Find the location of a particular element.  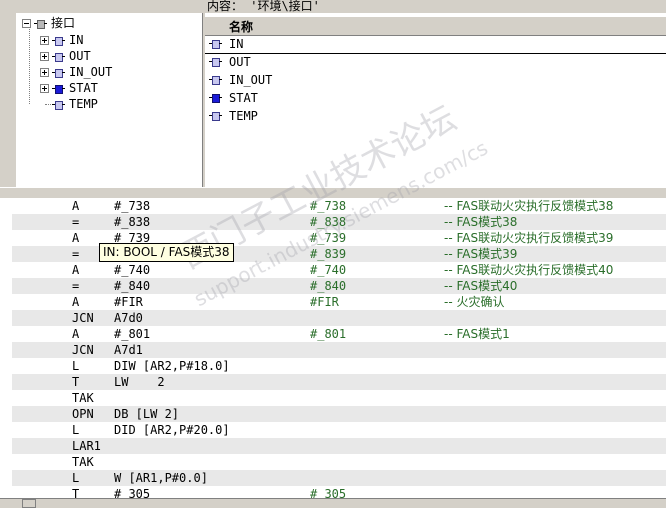

code-comment: -- FAS联动火灾执行反馈模式39 is located at coordinates (529, 238).